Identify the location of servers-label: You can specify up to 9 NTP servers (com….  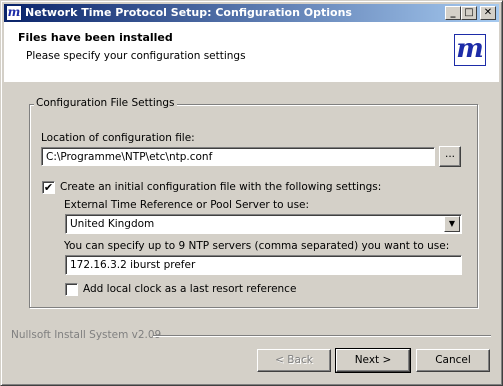
(257, 246).